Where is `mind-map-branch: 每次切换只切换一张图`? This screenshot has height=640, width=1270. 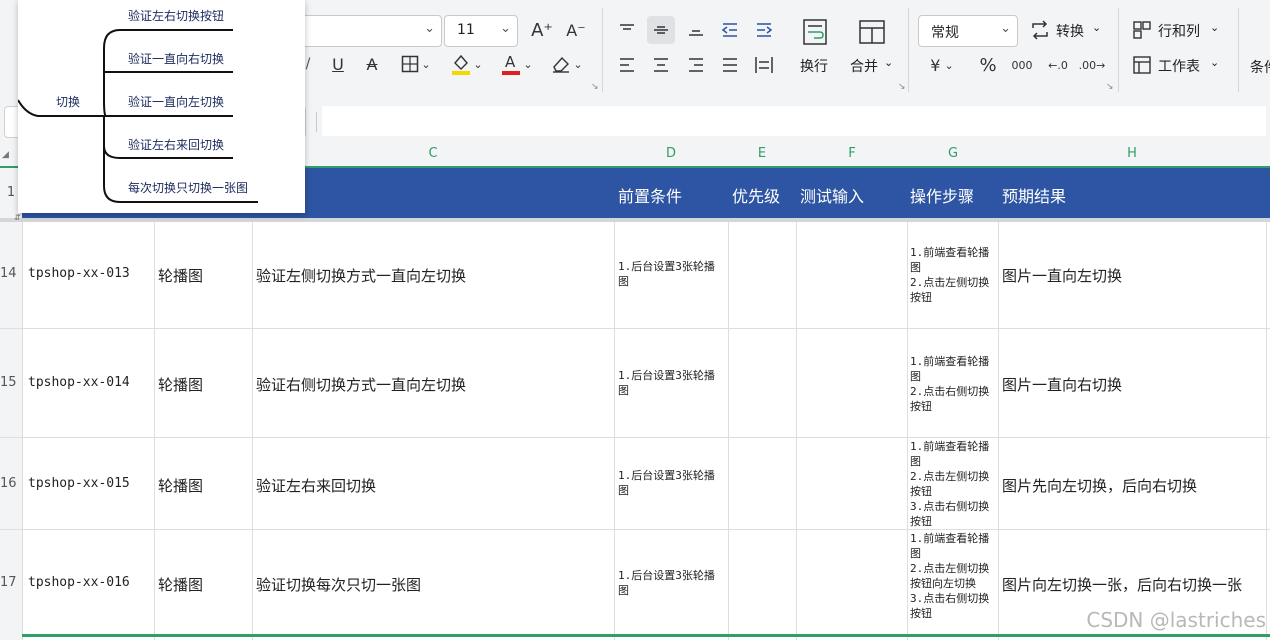 mind-map-branch: 每次切换只切换一张图 is located at coordinates (188, 187).